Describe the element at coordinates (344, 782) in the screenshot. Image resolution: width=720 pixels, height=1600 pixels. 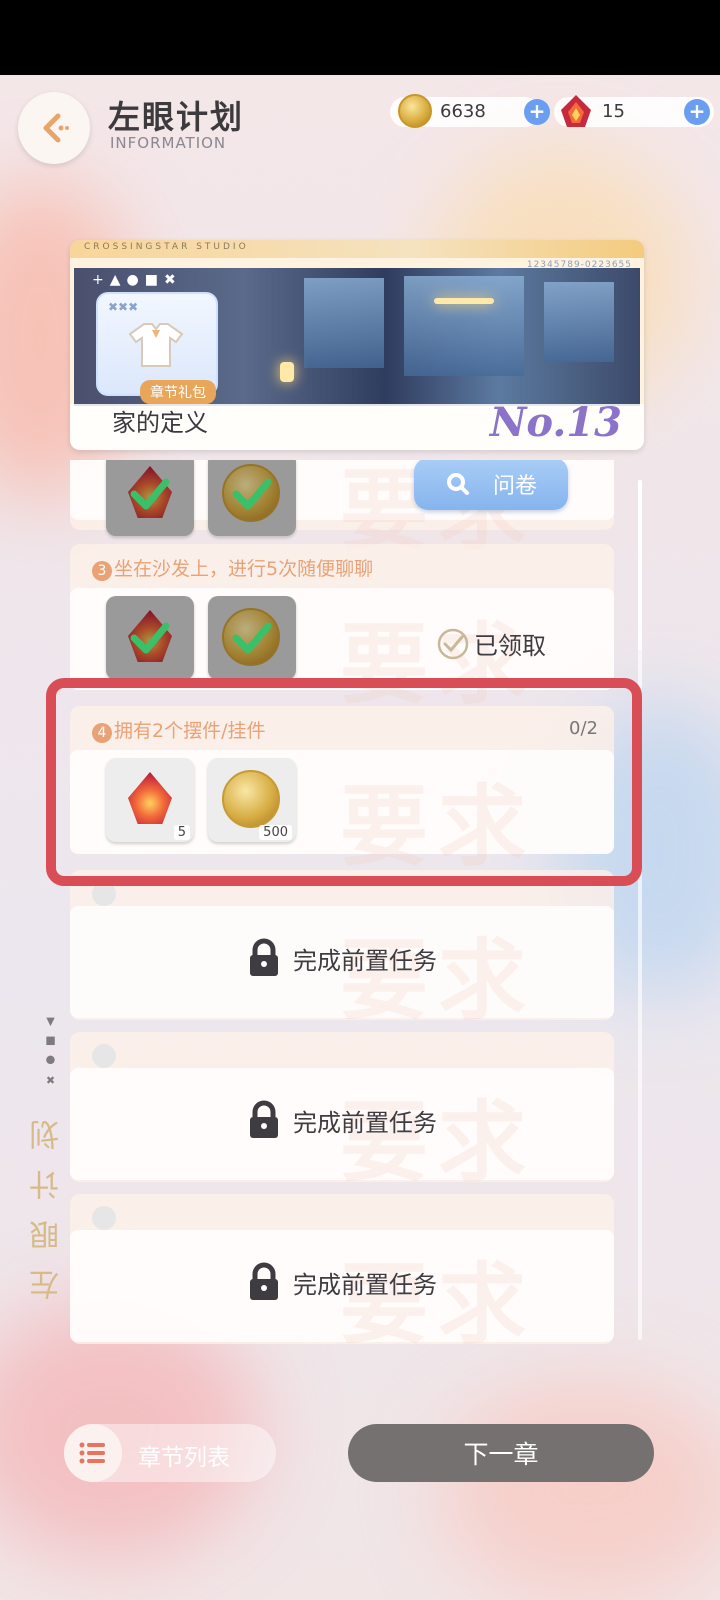
I see `highlight-box` at that location.